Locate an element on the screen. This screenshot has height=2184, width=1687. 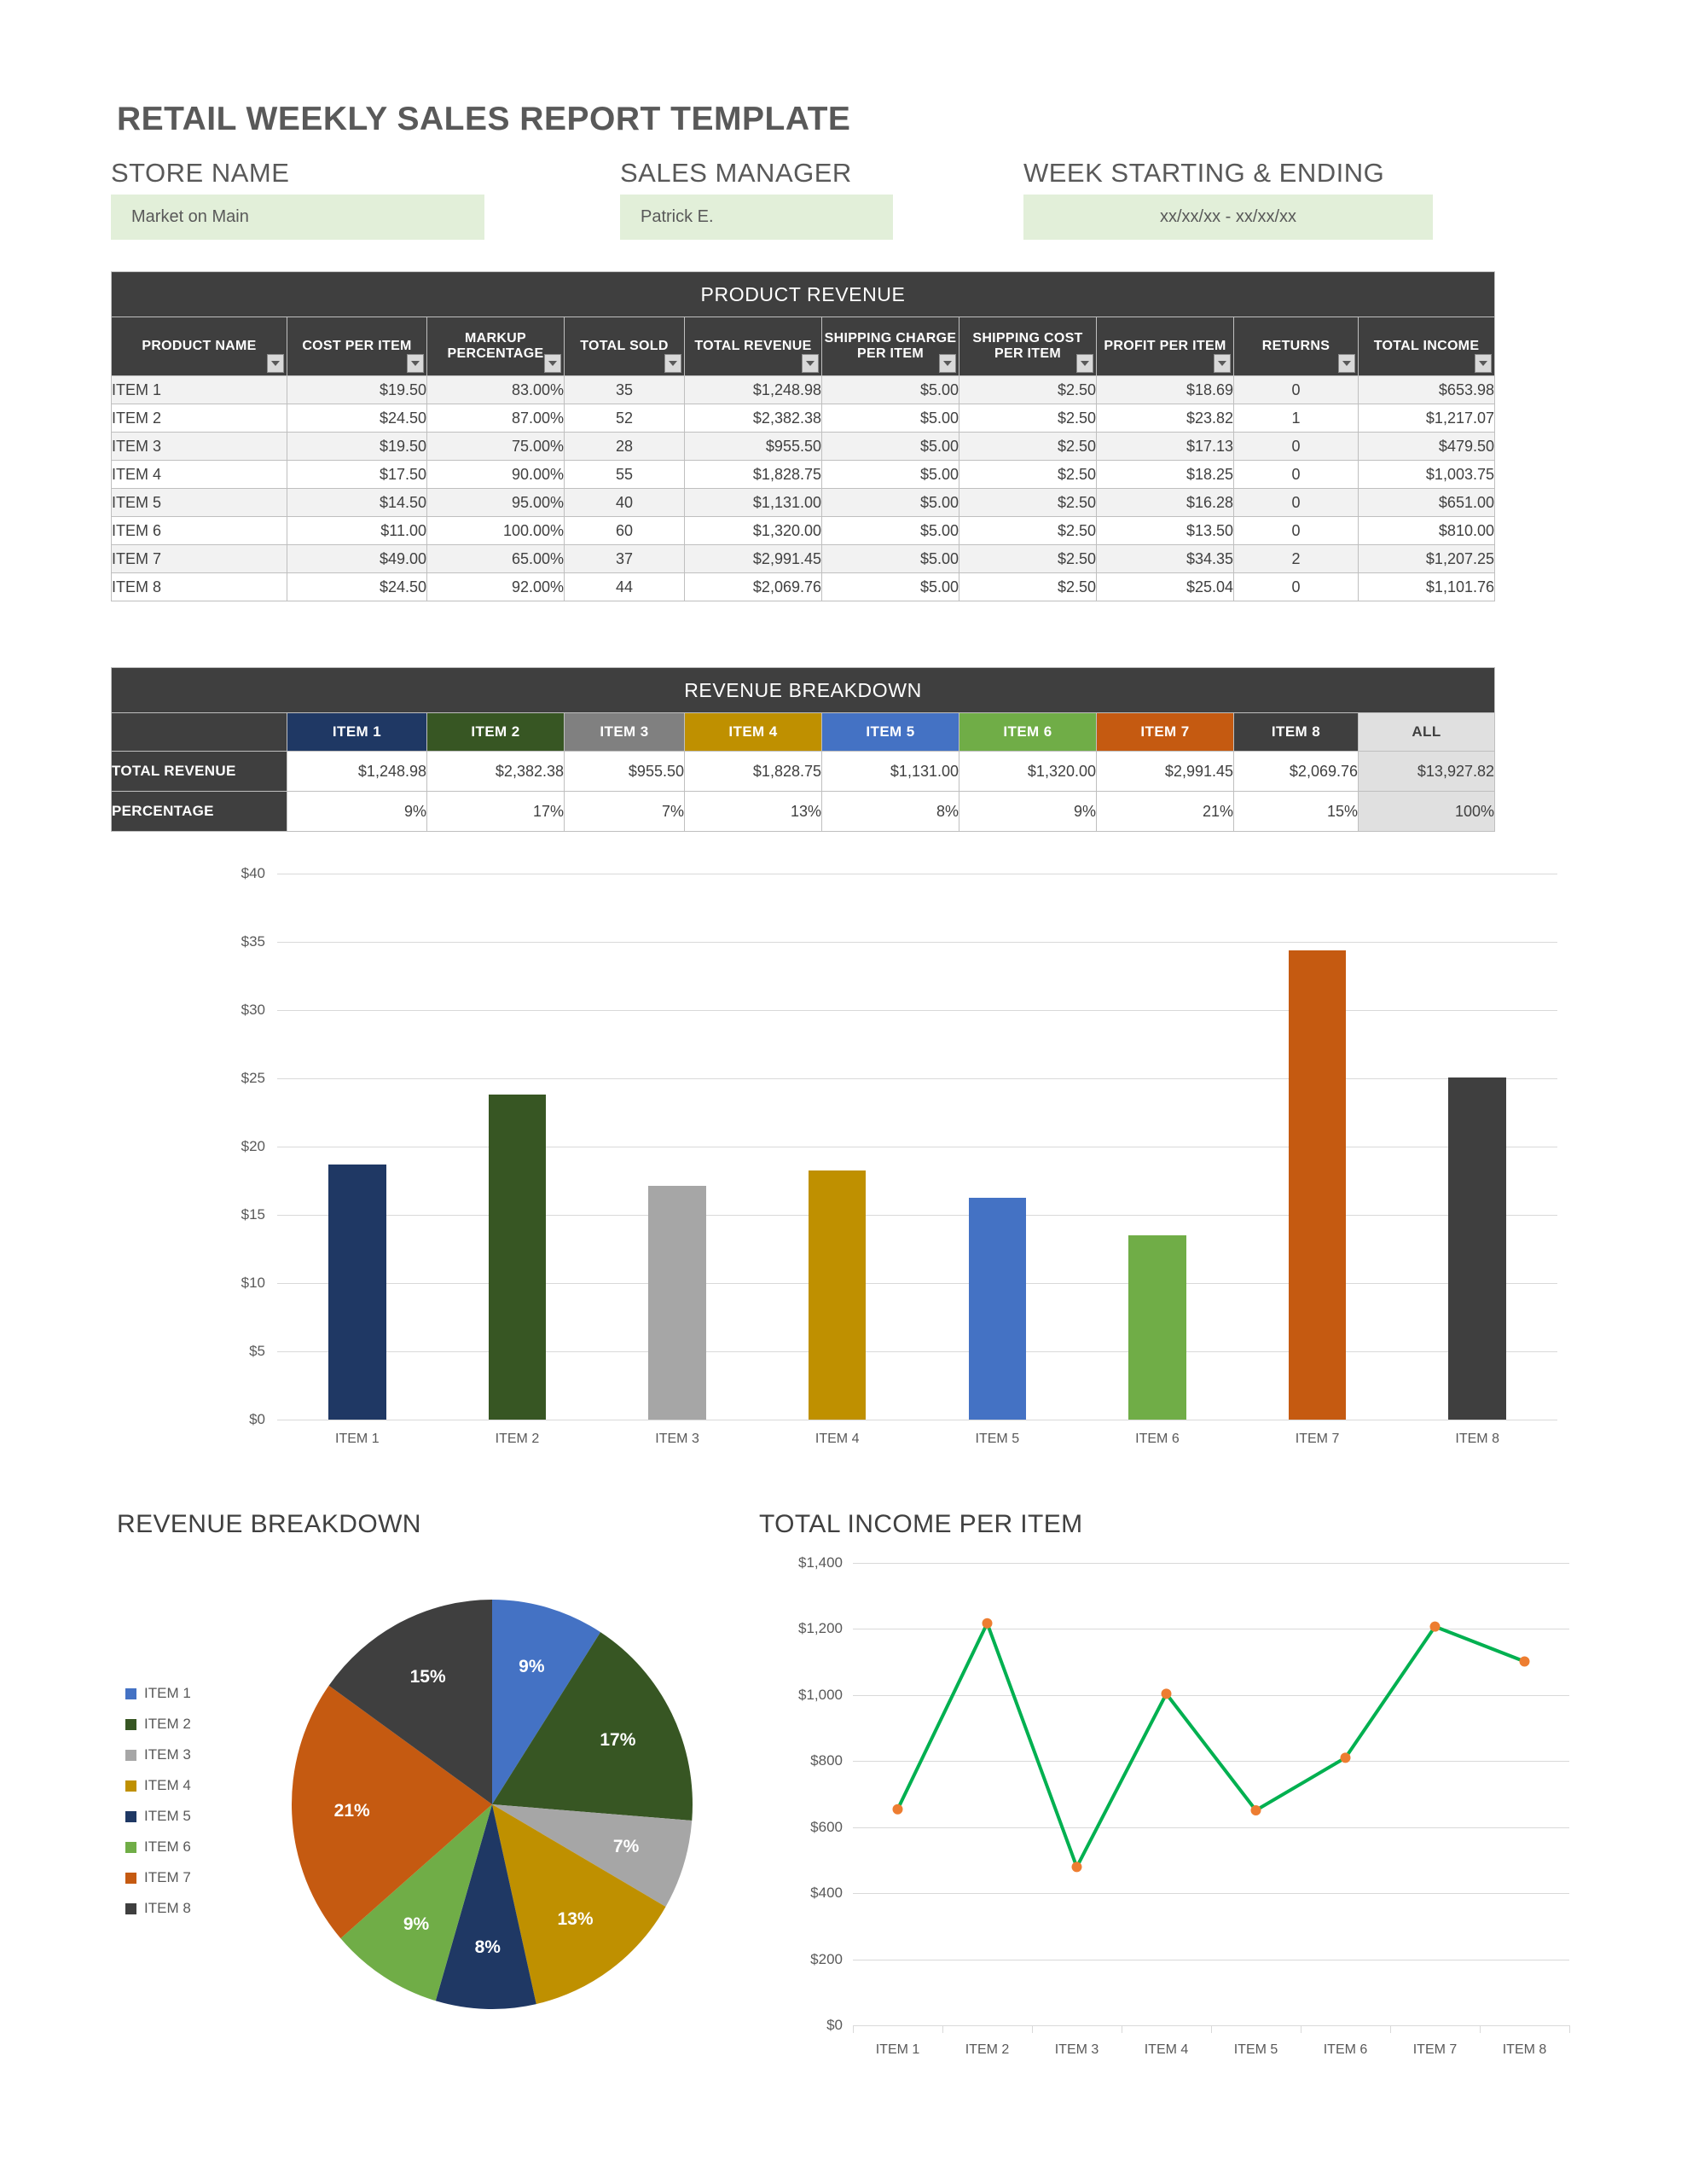
y-axis-tick-label: $5 is located at coordinates (257, 1351).